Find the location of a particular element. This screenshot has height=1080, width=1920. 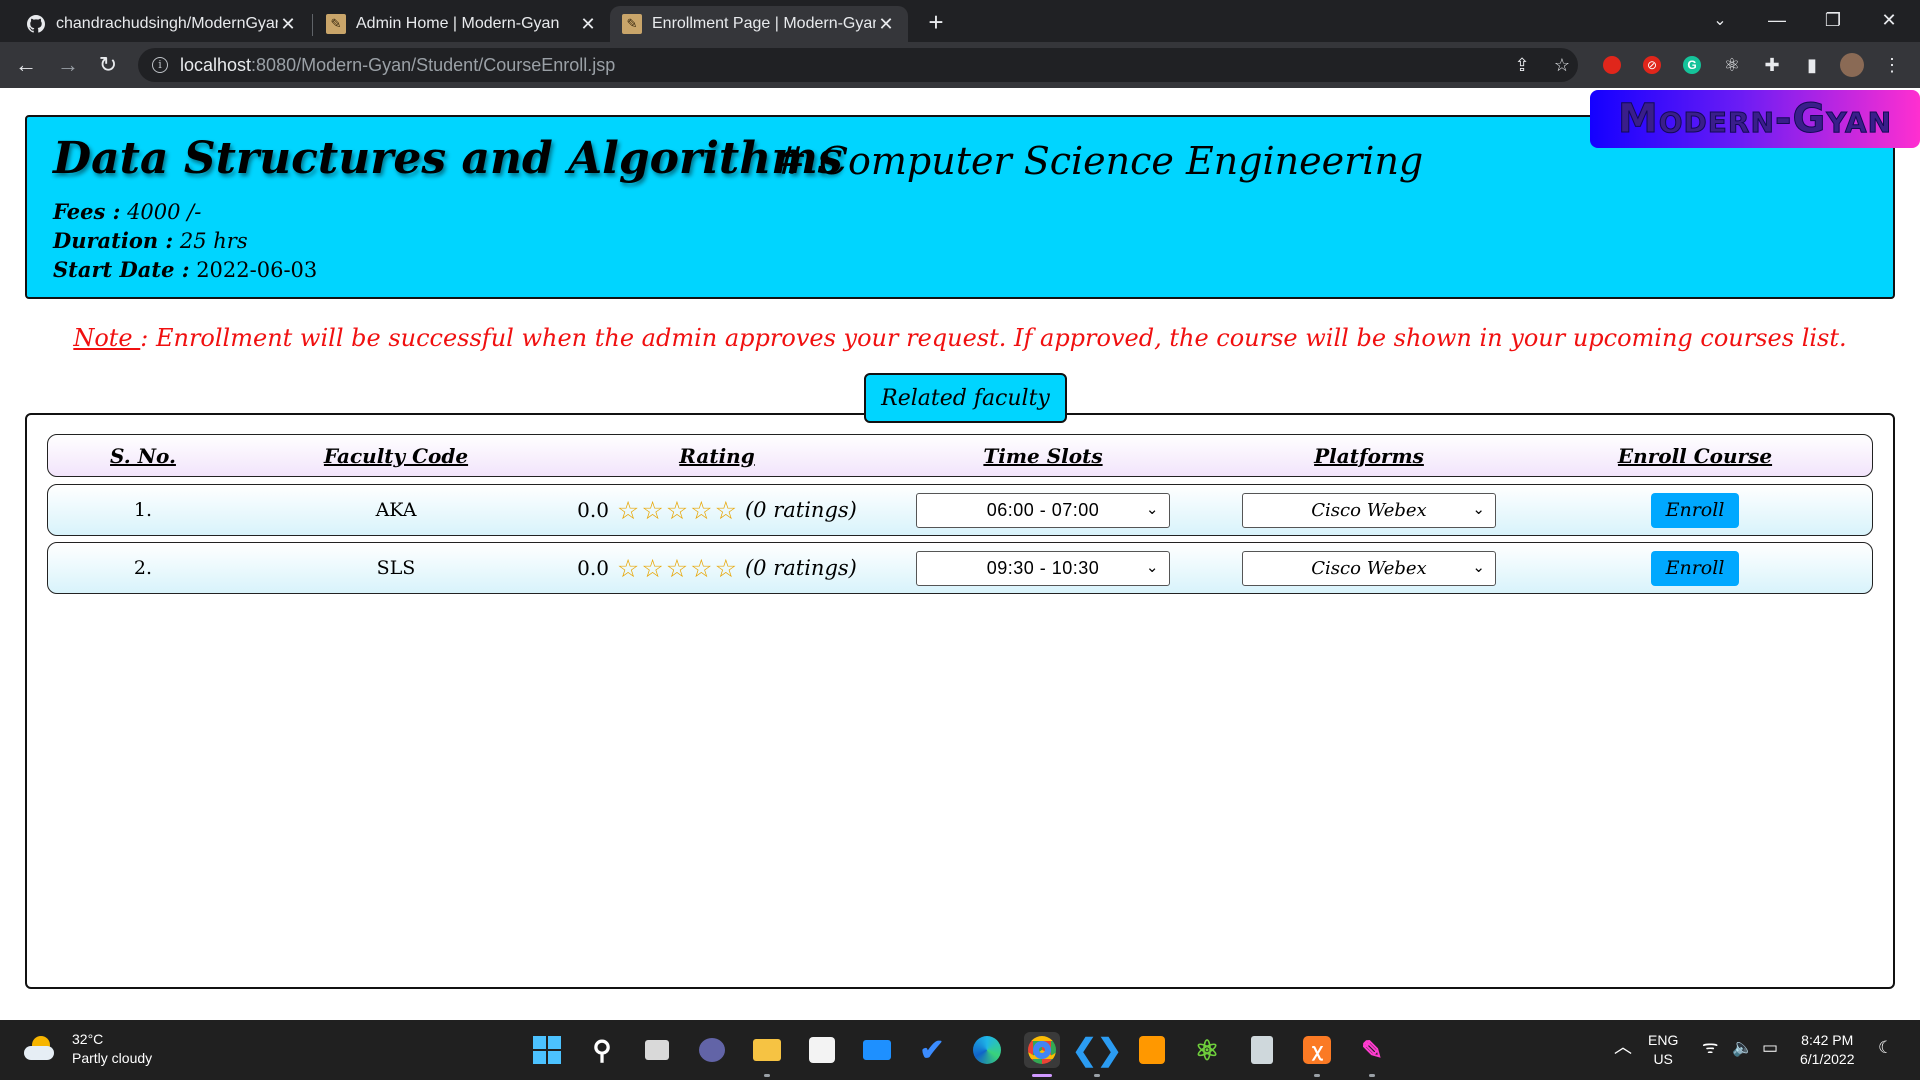

partly-cloudy-icon is located at coordinates (41, 1049).